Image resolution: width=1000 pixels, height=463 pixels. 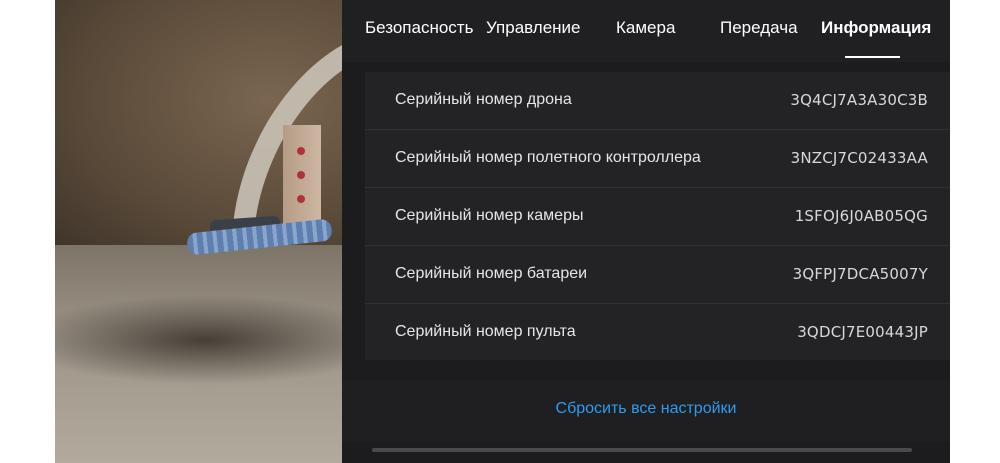 I want to click on info-value: 3QDCJ7E00443JP, so click(x=862, y=332).